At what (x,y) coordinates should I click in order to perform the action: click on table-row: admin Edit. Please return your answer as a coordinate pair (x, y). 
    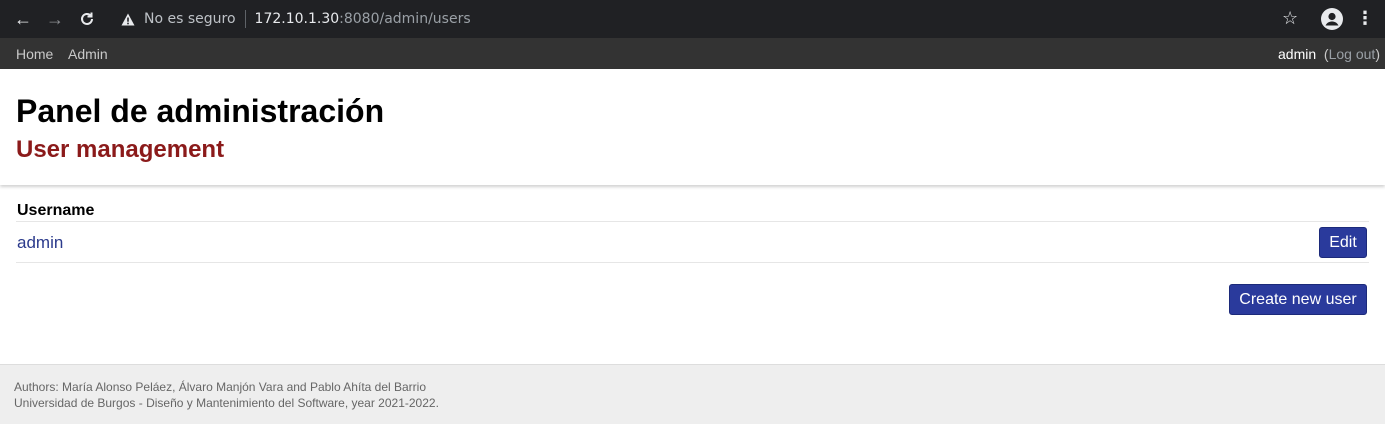
    Looking at the image, I should click on (692, 242).